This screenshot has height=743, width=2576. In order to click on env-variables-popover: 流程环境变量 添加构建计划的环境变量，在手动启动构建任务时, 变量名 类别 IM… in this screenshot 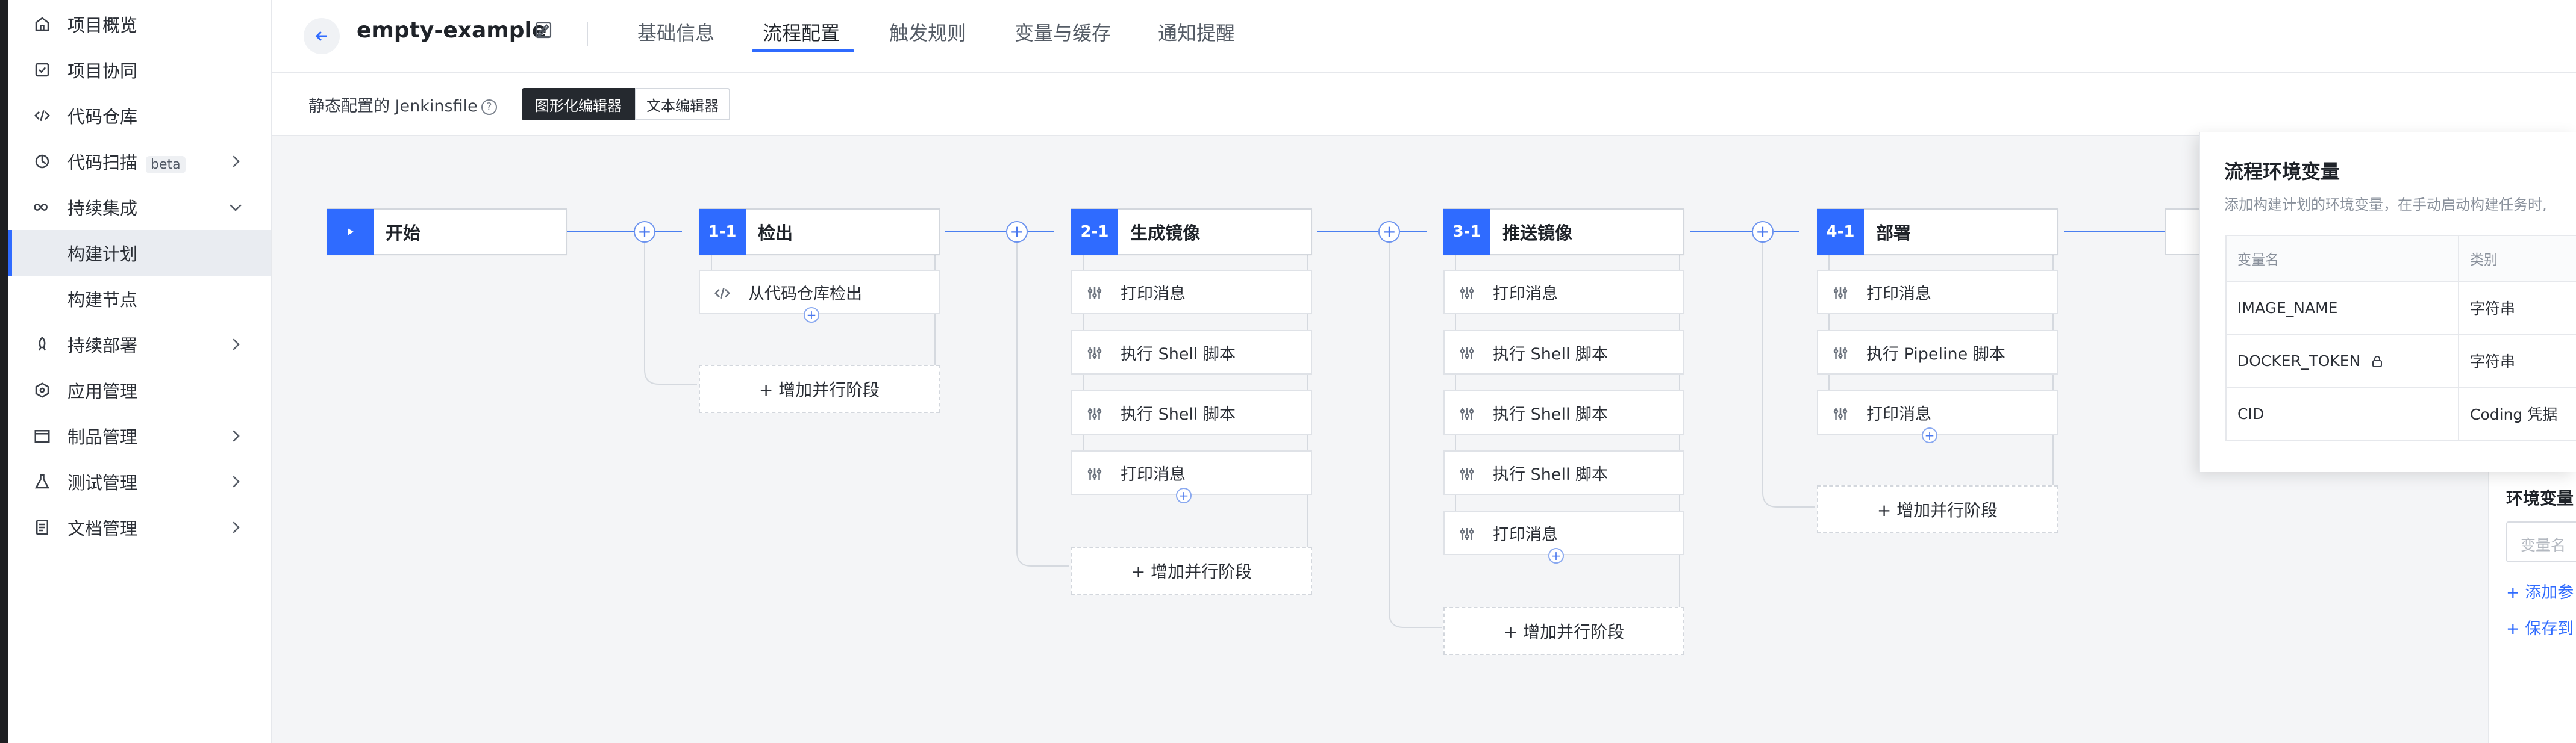, I will do `click(2388, 302)`.